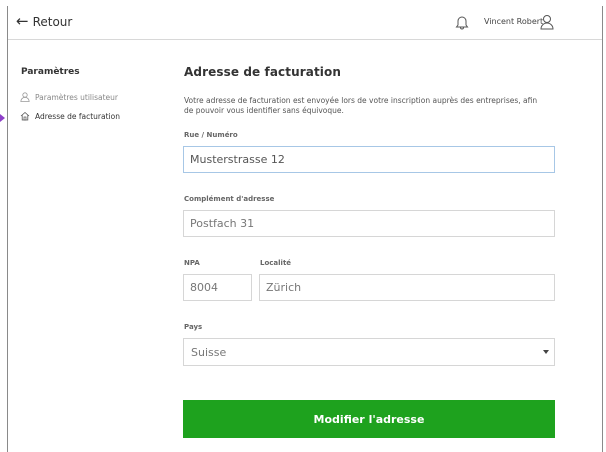 Image resolution: width=606 pixels, height=452 pixels. What do you see at coordinates (369, 159) in the screenshot?
I see `street-input` at bounding box center [369, 159].